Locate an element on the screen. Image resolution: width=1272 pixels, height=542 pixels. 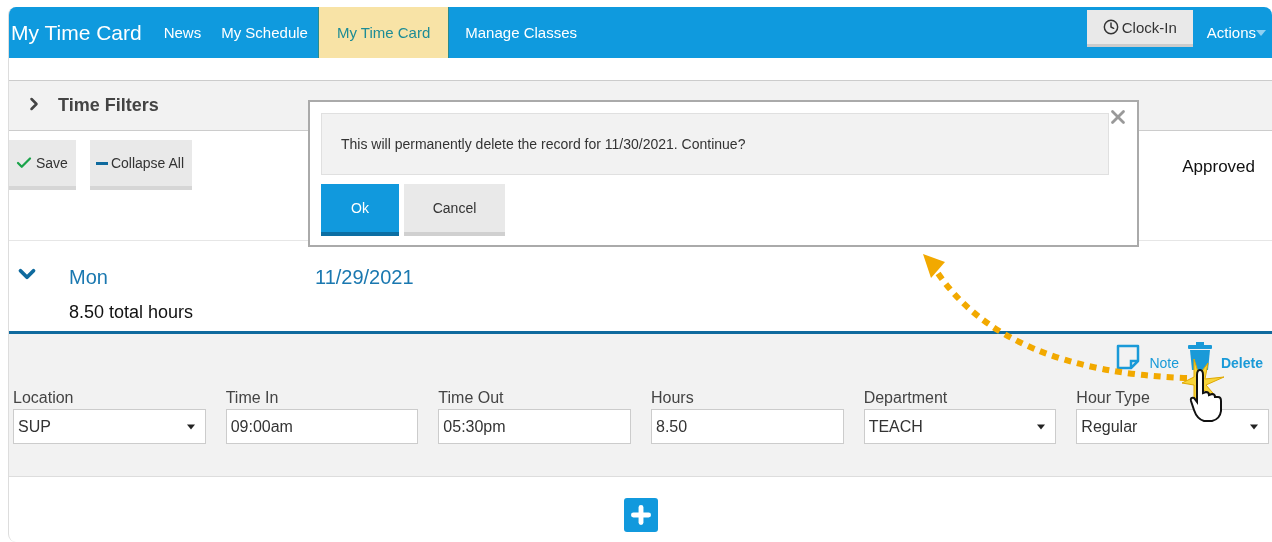
field-label: Hour Type is located at coordinates (1113, 398).